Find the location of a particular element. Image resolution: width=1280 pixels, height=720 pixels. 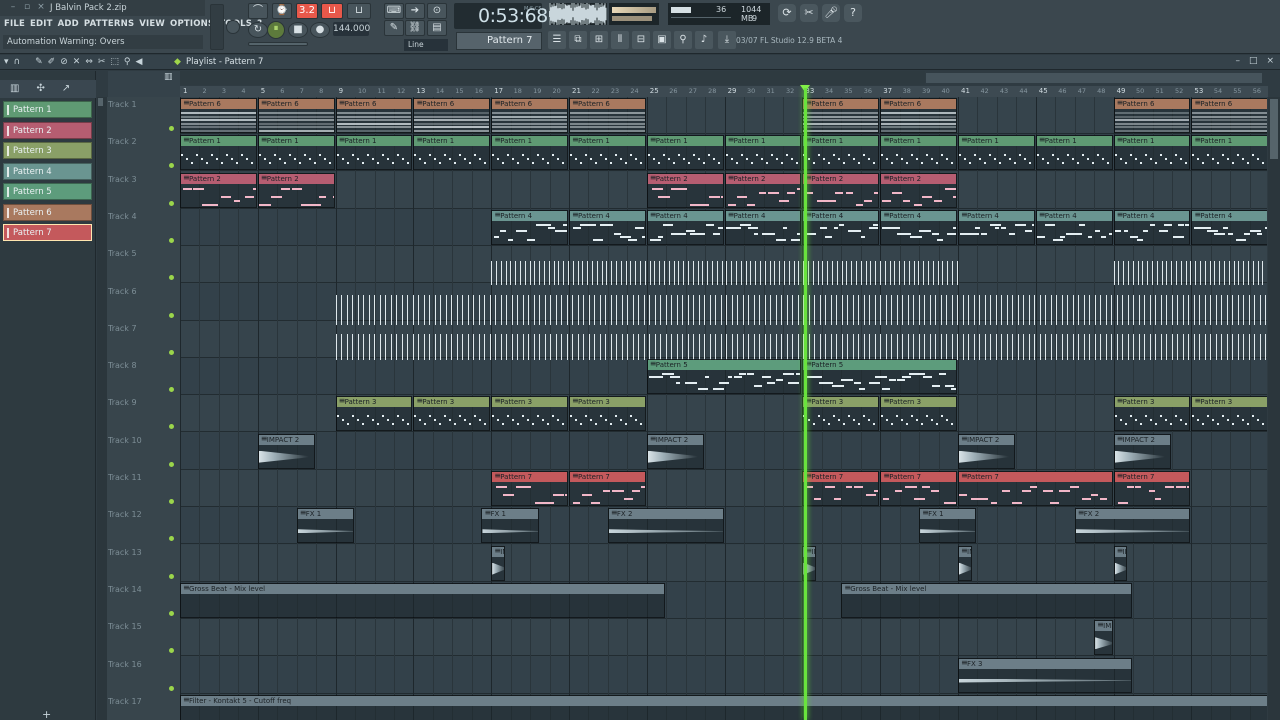

clip-filter: Filter - Kontakt 5 - Cutoff freq is located at coordinates (723, 707).